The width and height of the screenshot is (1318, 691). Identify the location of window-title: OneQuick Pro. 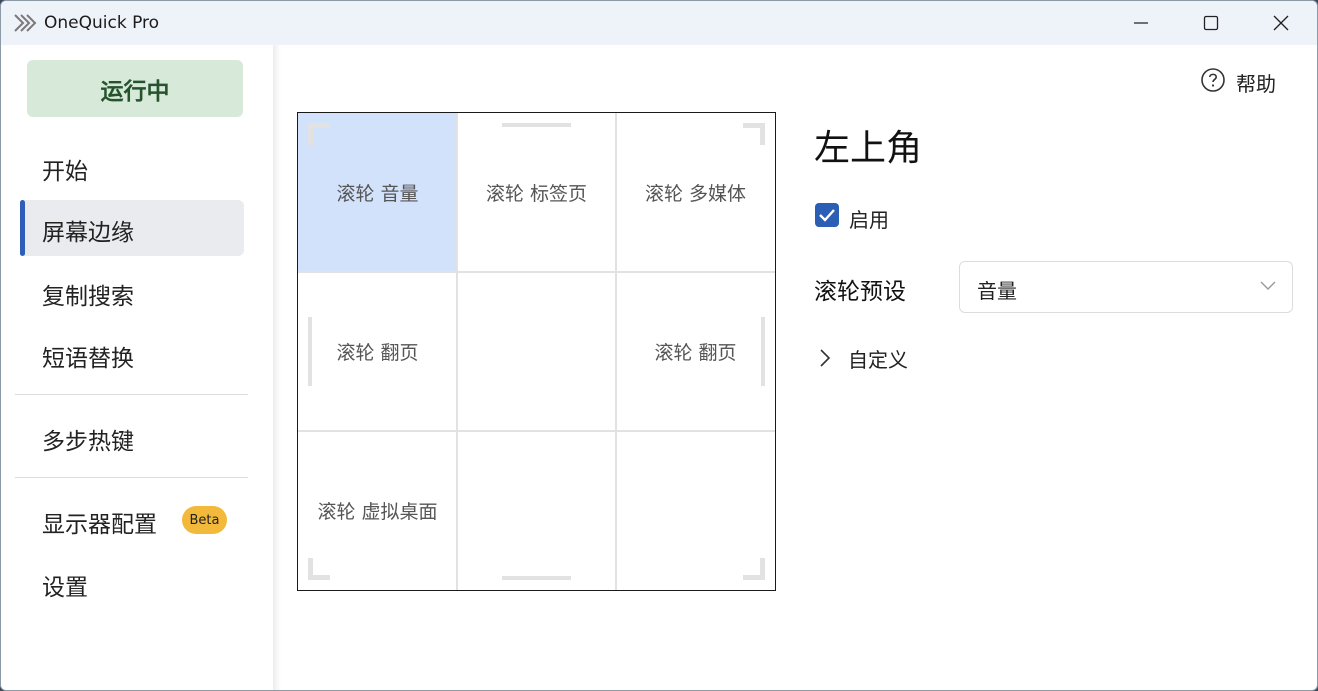
(102, 23).